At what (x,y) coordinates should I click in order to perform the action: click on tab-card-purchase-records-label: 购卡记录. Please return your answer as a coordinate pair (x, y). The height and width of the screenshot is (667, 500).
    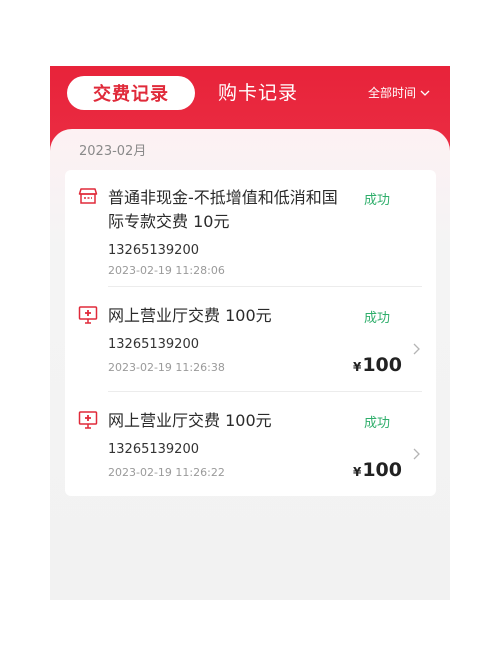
    Looking at the image, I should click on (258, 93).